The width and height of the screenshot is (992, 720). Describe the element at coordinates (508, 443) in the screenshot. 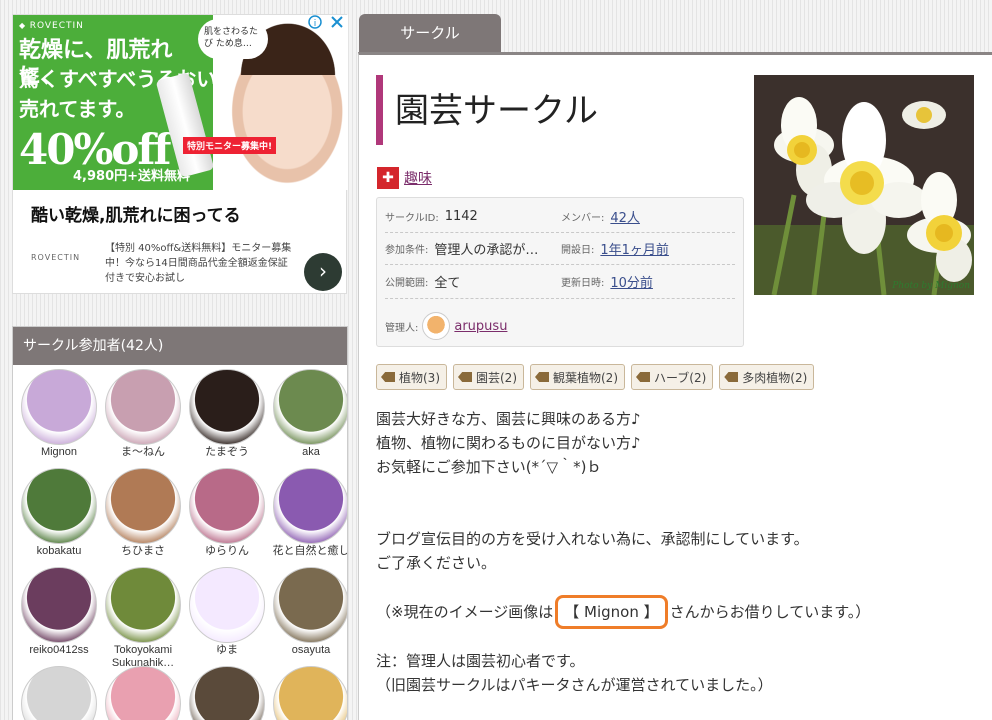

I see `description-line: 植物、植物に関わるものに目がない方♪` at that location.